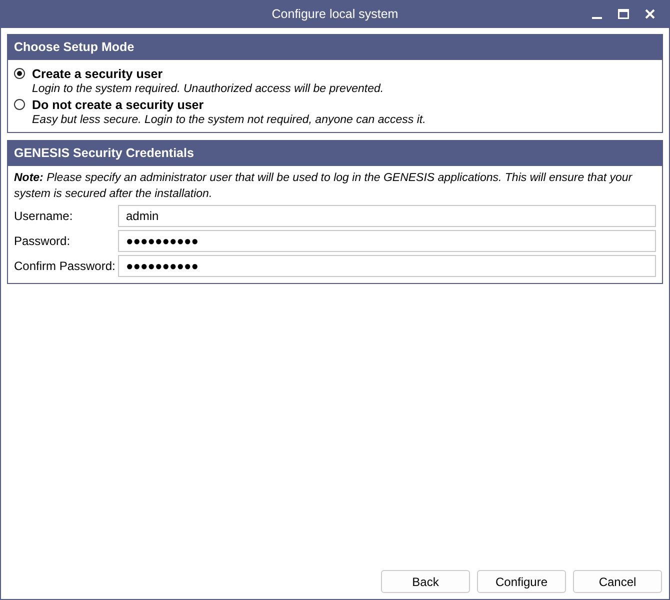  What do you see at coordinates (344, 74) in the screenshot?
I see `option-label: Create a security user` at bounding box center [344, 74].